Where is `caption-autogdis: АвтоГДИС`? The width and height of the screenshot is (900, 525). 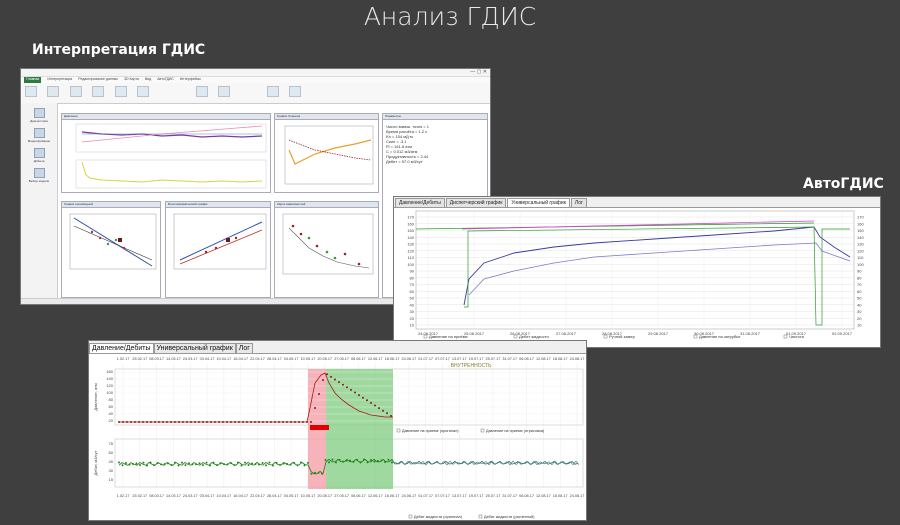 caption-autogdis: АвтоГДИС is located at coordinates (843, 184).